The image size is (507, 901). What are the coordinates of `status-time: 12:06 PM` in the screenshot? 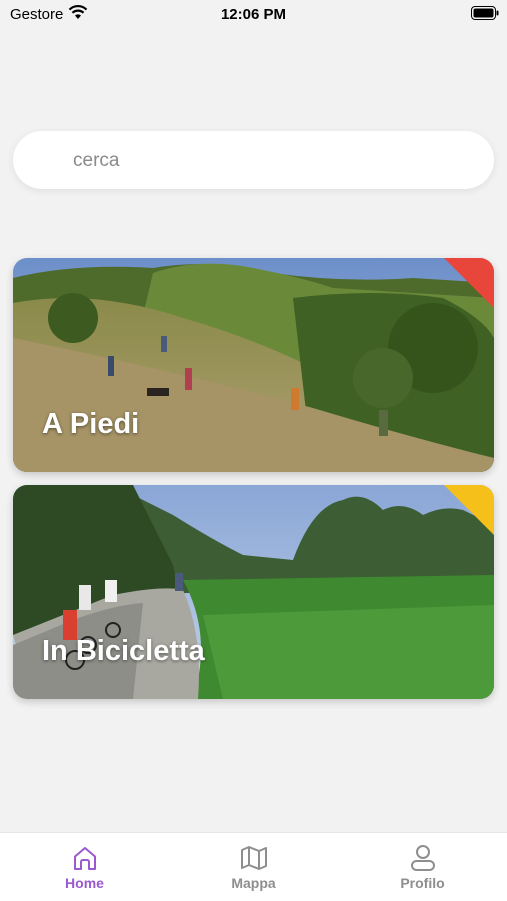 It's located at (253, 14).